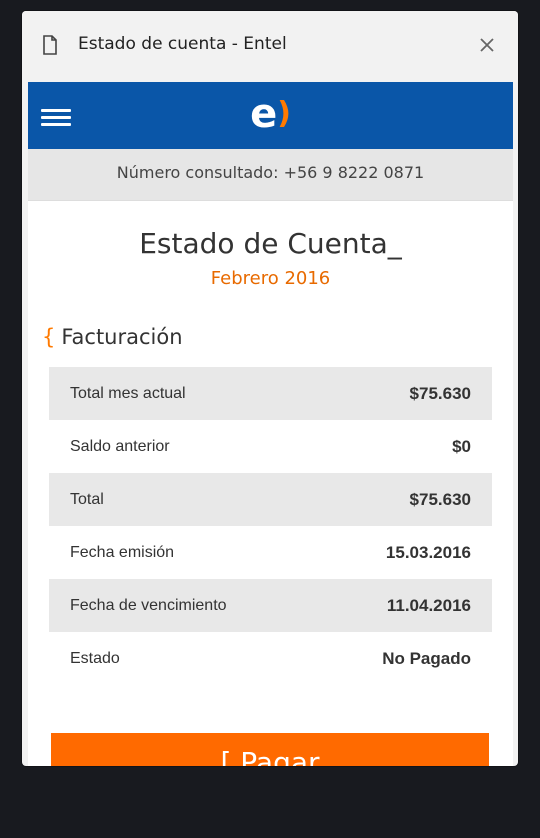  What do you see at coordinates (122, 552) in the screenshot?
I see `row-label: Fecha emisión` at bounding box center [122, 552].